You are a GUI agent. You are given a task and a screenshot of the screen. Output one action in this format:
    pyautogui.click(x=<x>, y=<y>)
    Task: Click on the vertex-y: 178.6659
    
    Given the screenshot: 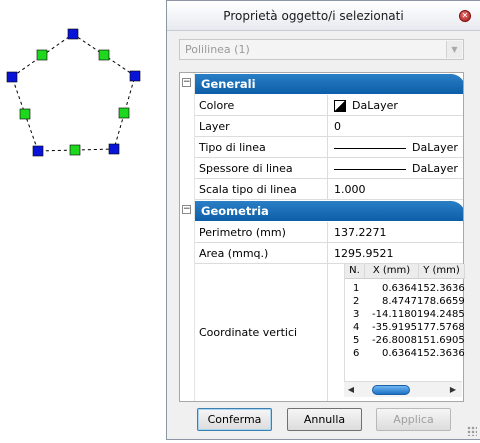 What is the action you would take?
    pyautogui.click(x=441, y=302)
    